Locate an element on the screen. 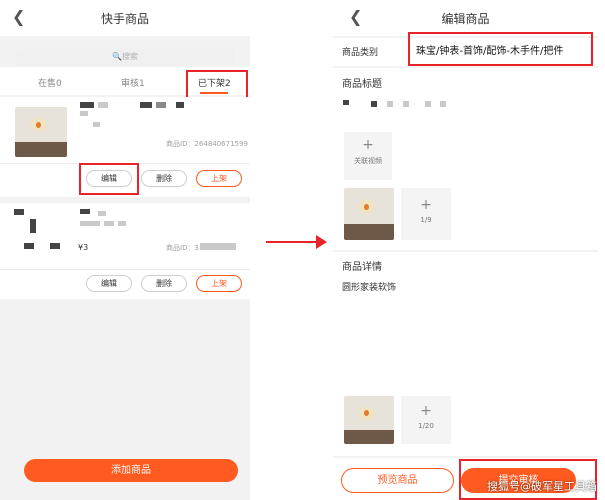 This screenshot has width=605, height=500. header: ❮ 编辑商品 is located at coordinates (465, 18).